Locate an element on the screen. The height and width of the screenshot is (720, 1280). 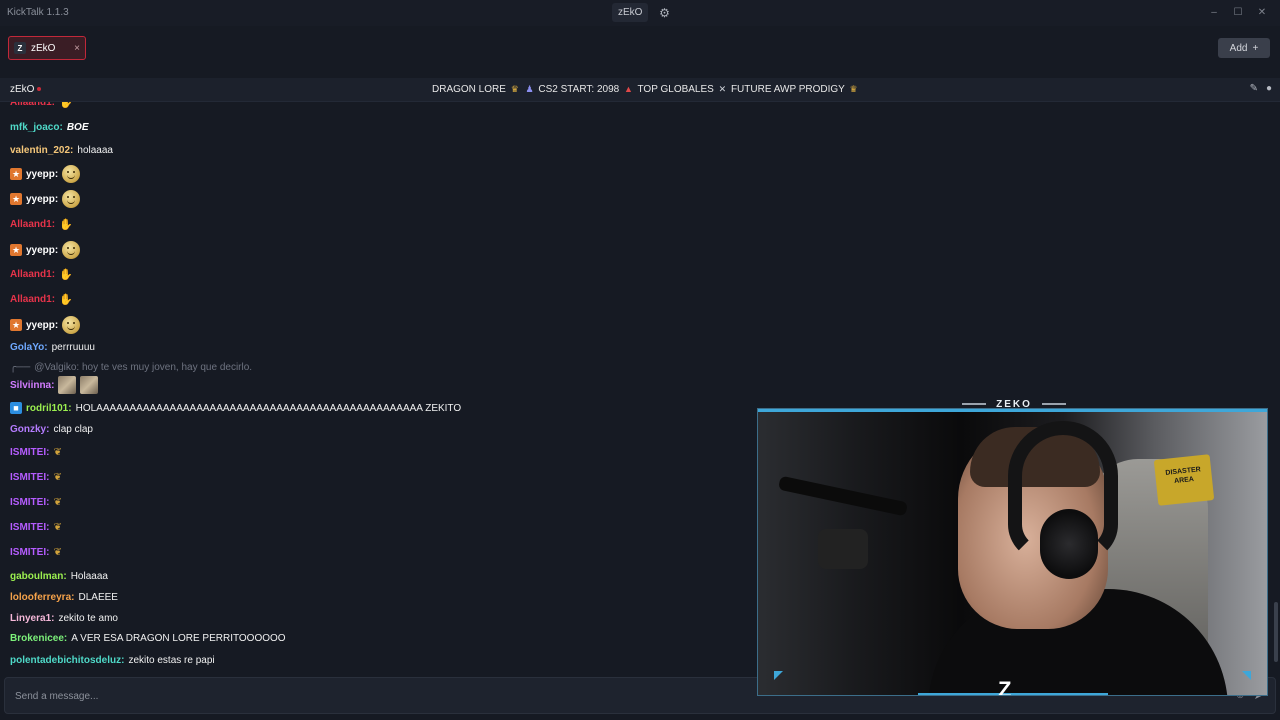
swords-icon: ✕ is located at coordinates (722, 89).